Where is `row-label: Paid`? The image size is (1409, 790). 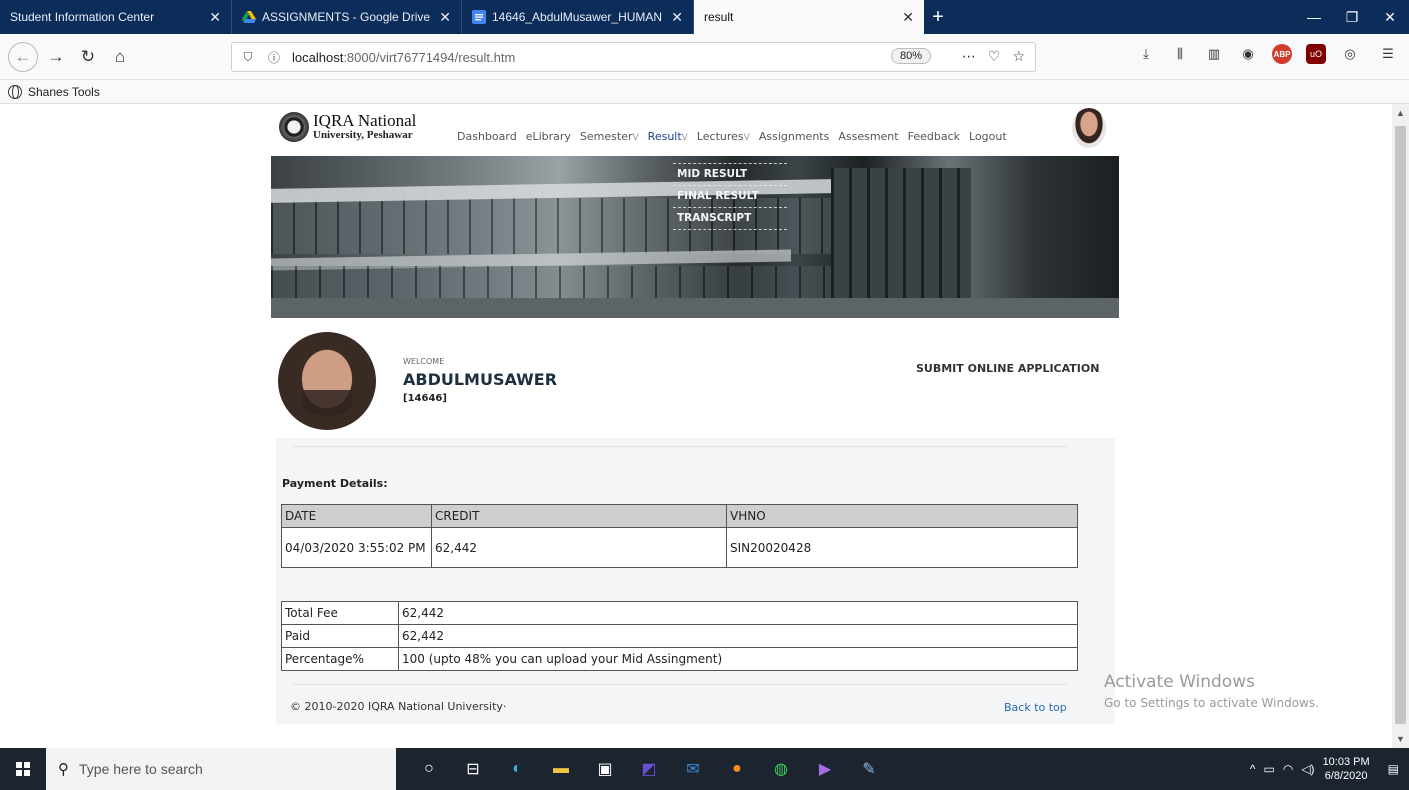
row-label: Paid is located at coordinates (340, 636).